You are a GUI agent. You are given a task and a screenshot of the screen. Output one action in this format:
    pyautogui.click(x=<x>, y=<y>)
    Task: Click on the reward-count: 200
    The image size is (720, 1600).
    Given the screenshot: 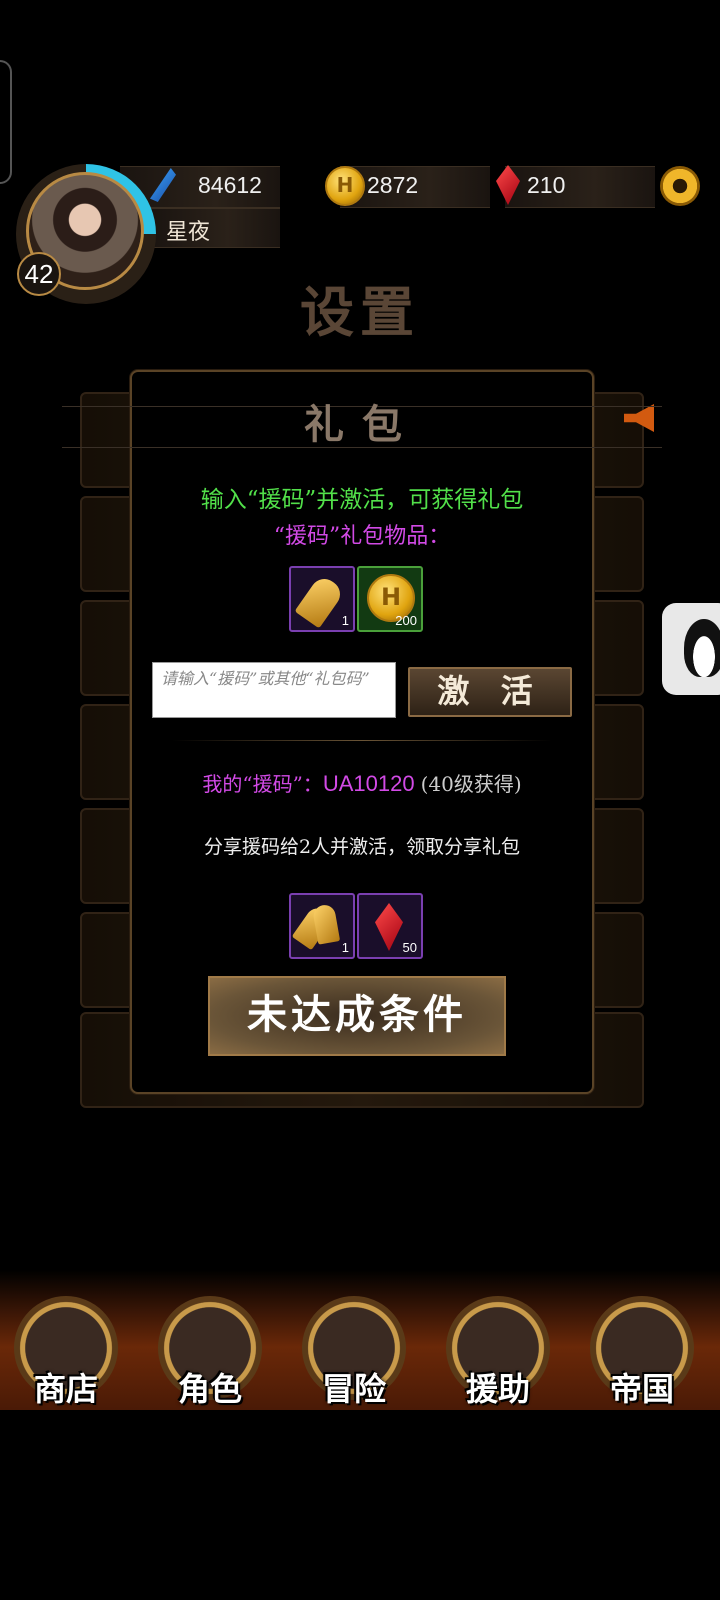 What is the action you would take?
    pyautogui.click(x=406, y=620)
    